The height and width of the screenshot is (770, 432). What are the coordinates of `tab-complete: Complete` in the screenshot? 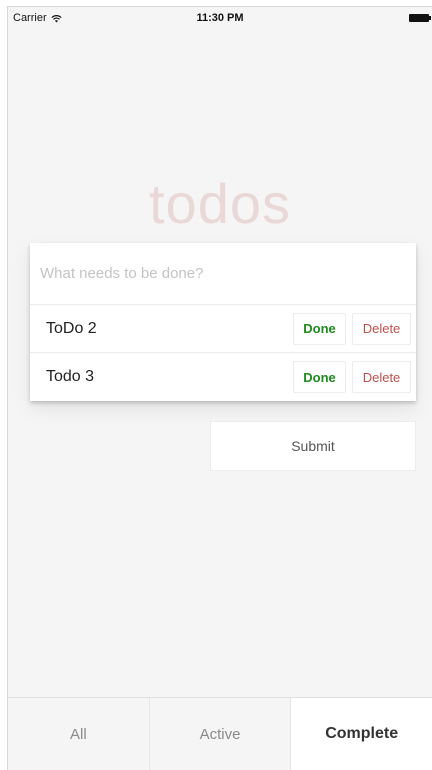 It's located at (361, 734).